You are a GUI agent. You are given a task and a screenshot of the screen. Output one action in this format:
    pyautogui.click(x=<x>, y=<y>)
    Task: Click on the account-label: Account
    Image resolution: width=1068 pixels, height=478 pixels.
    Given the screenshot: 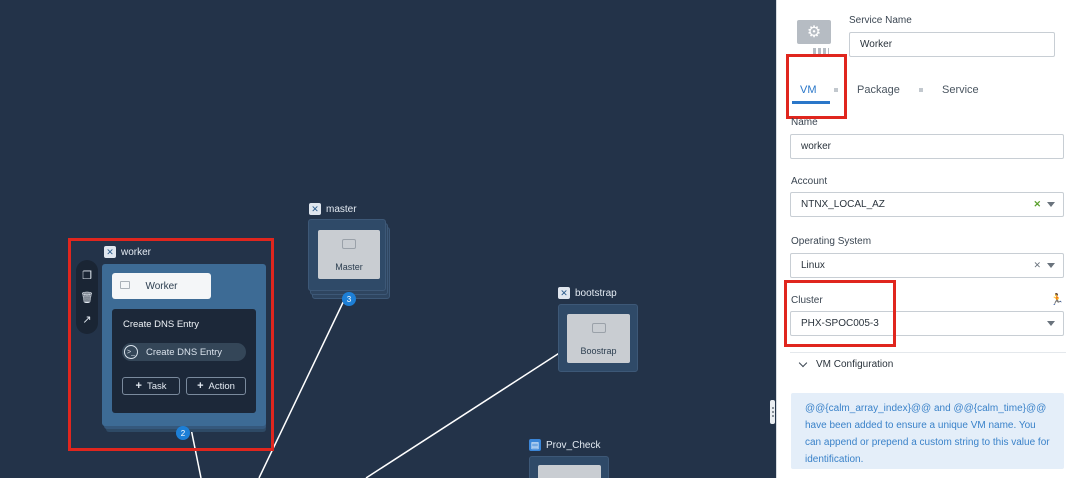 What is the action you would take?
    pyautogui.click(x=809, y=181)
    